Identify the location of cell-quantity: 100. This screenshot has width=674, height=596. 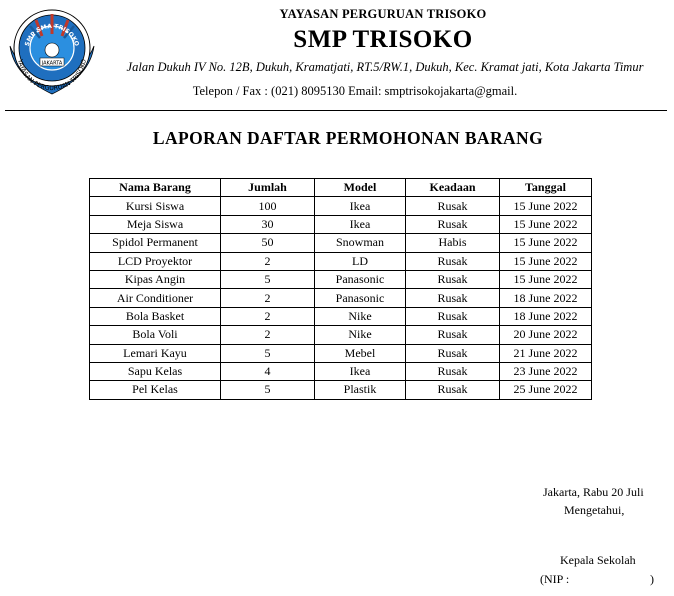
(267, 206).